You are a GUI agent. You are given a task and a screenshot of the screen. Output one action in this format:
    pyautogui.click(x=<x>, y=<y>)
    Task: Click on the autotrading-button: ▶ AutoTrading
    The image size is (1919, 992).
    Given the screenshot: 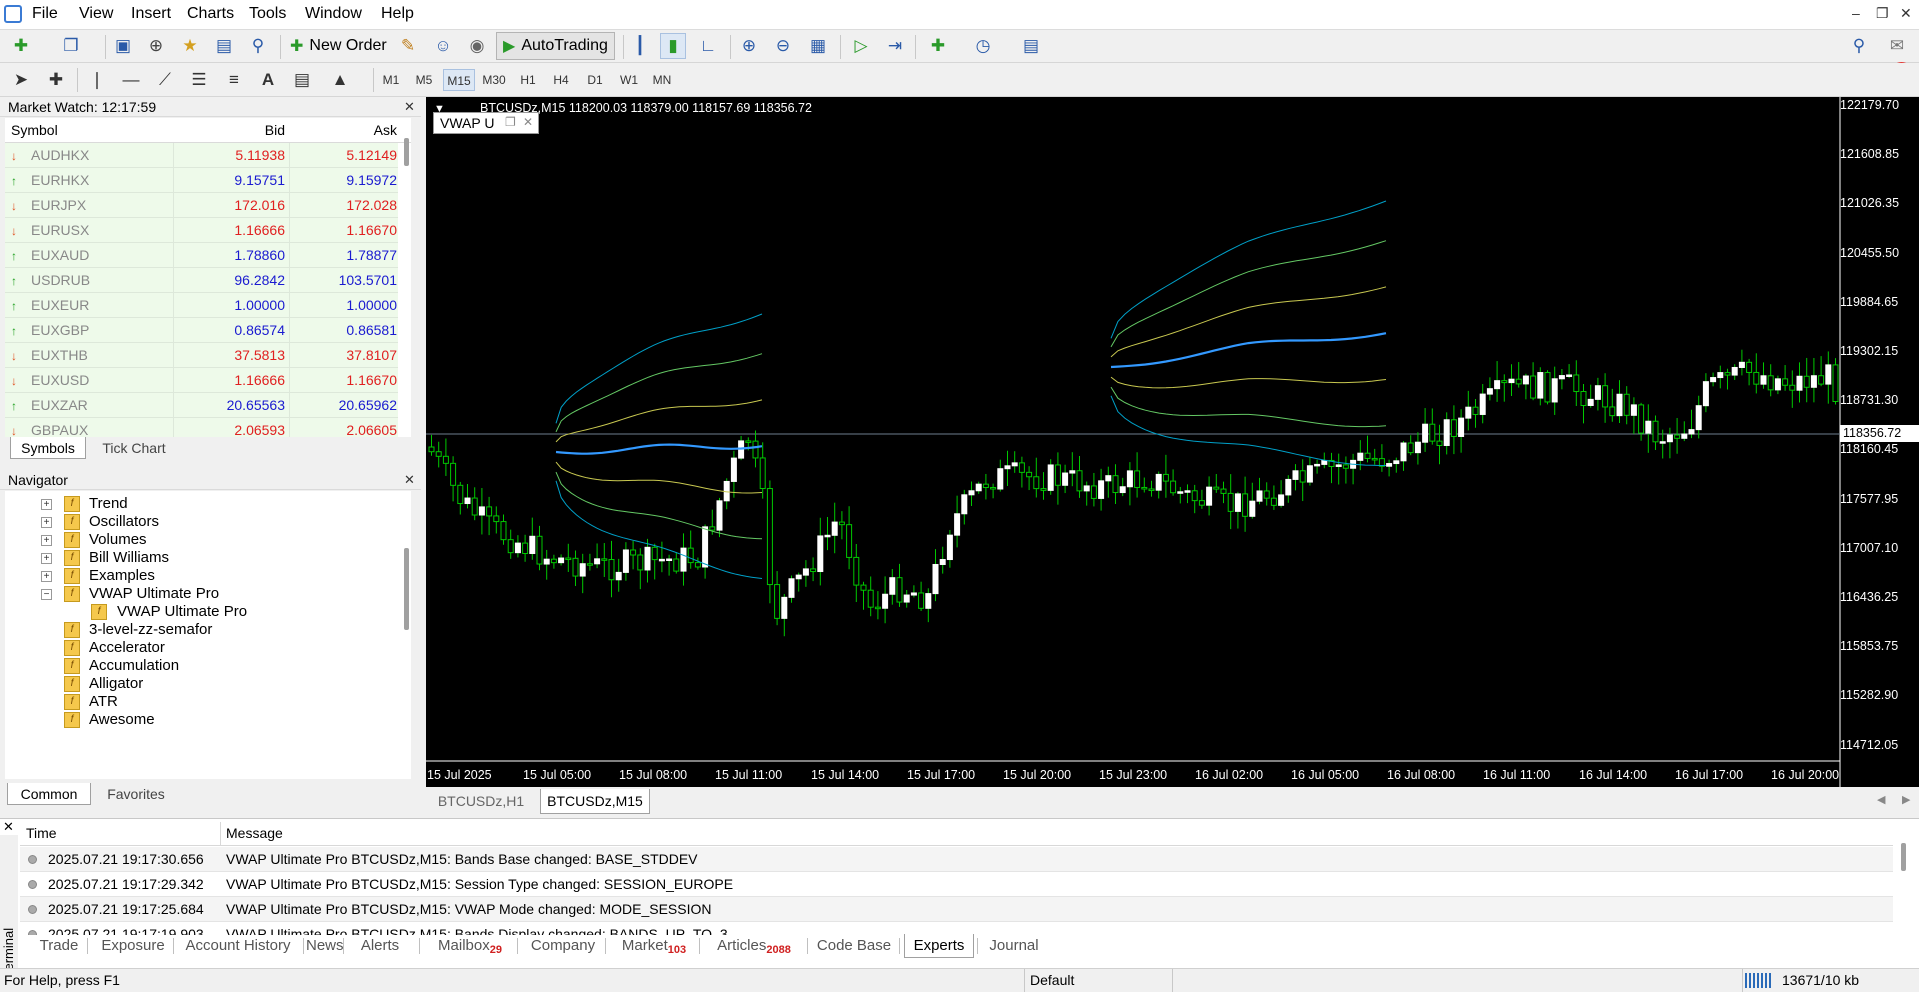 What is the action you would take?
    pyautogui.click(x=555, y=46)
    